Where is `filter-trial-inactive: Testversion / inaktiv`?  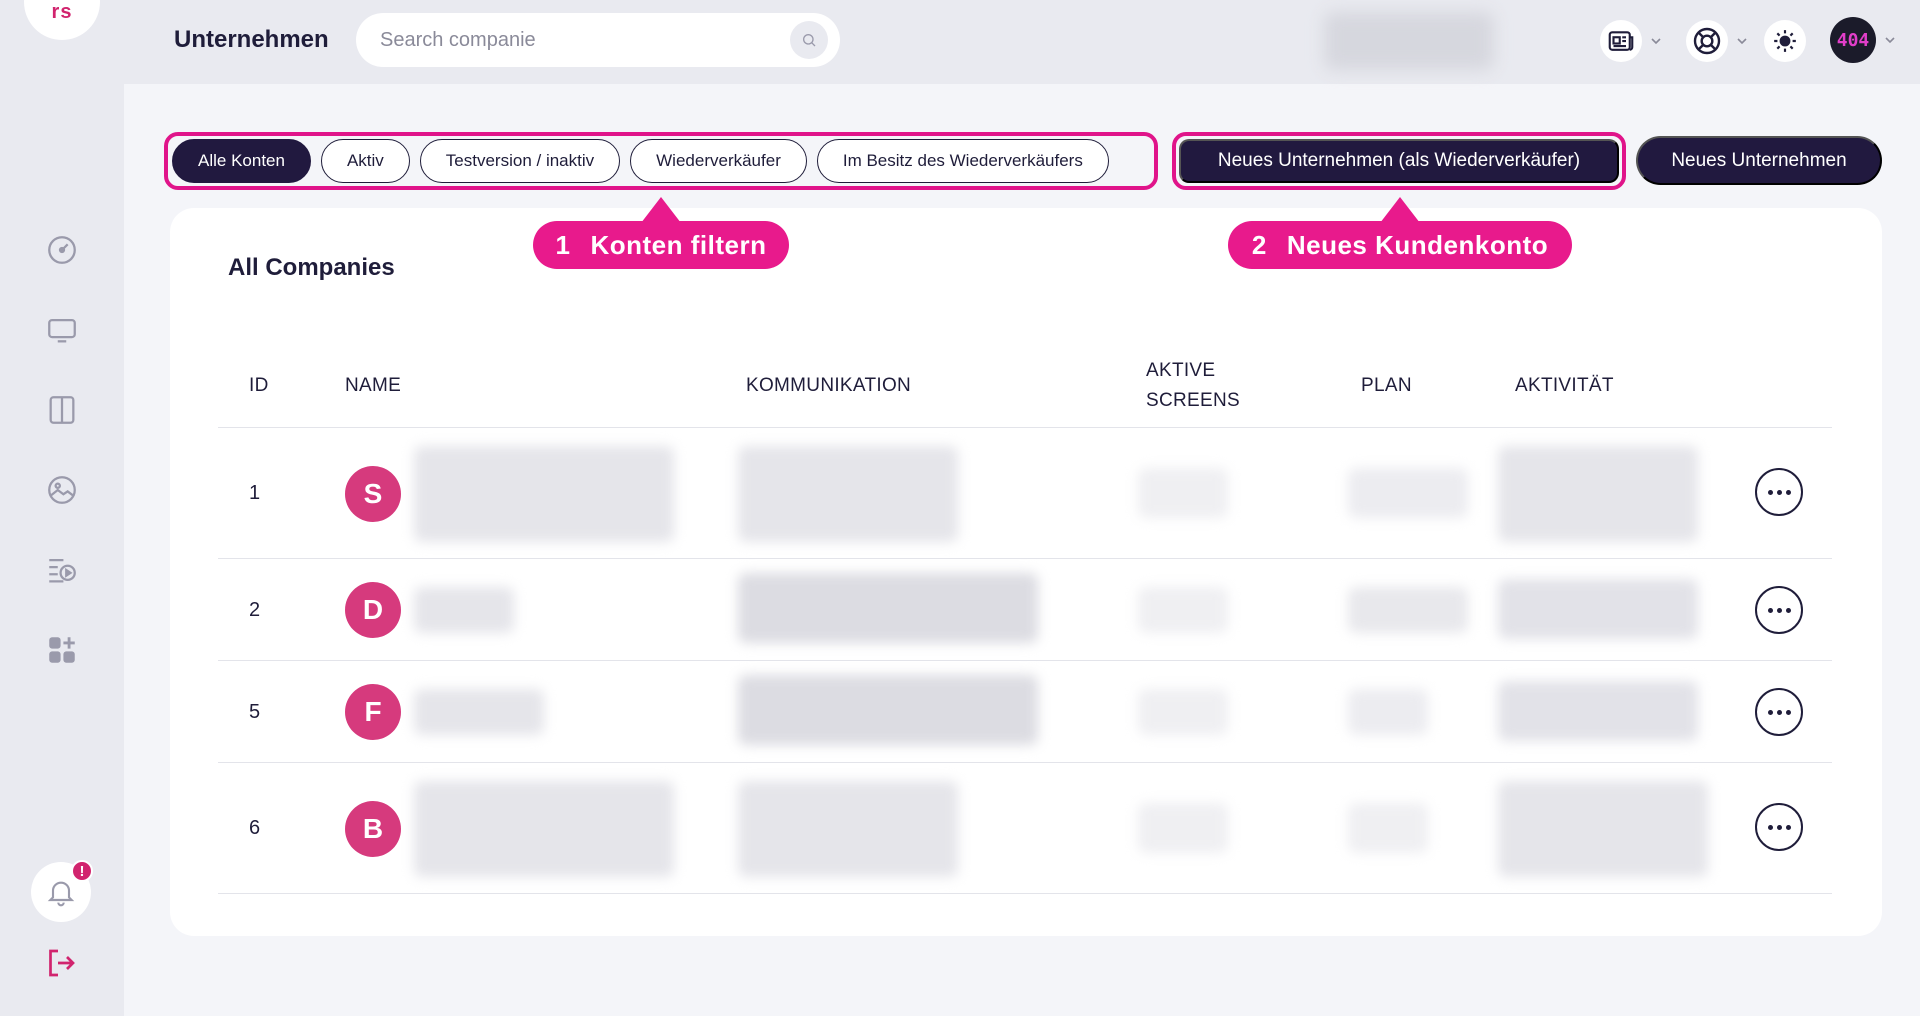 filter-trial-inactive: Testversion / inaktiv is located at coordinates (520, 161).